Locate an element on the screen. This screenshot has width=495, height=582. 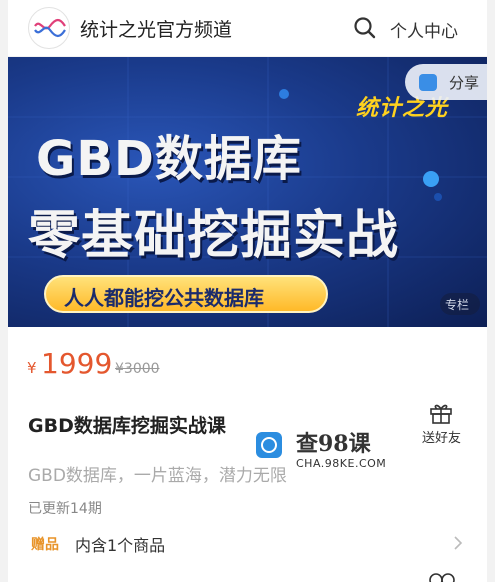
banner-pill: 人人都能挖公共数据库 is located at coordinates (186, 294).